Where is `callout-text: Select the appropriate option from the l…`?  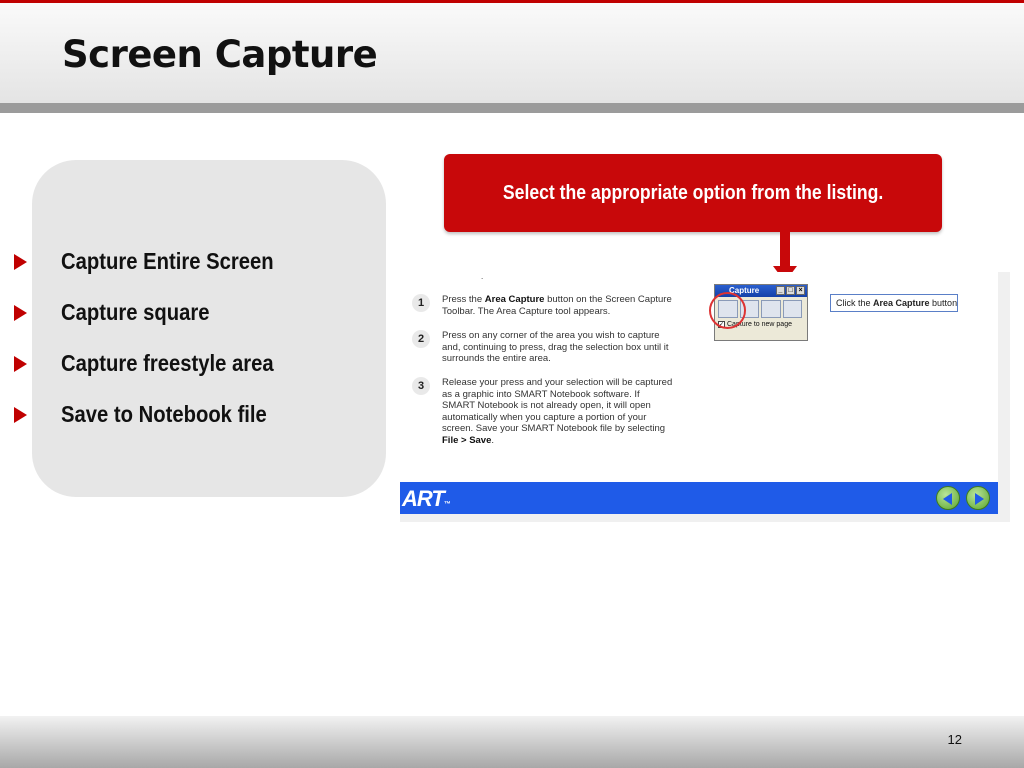
callout-text: Select the appropriate option from the l… is located at coordinates (693, 192).